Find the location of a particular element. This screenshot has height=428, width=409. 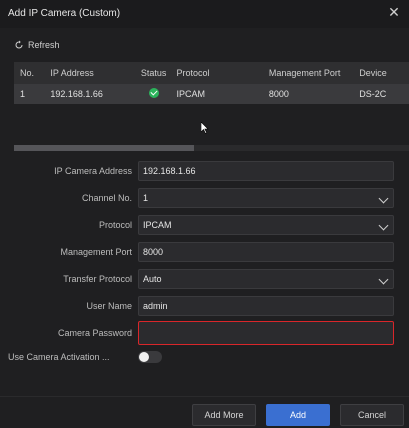

refresh-button: Refresh is located at coordinates (37, 45).